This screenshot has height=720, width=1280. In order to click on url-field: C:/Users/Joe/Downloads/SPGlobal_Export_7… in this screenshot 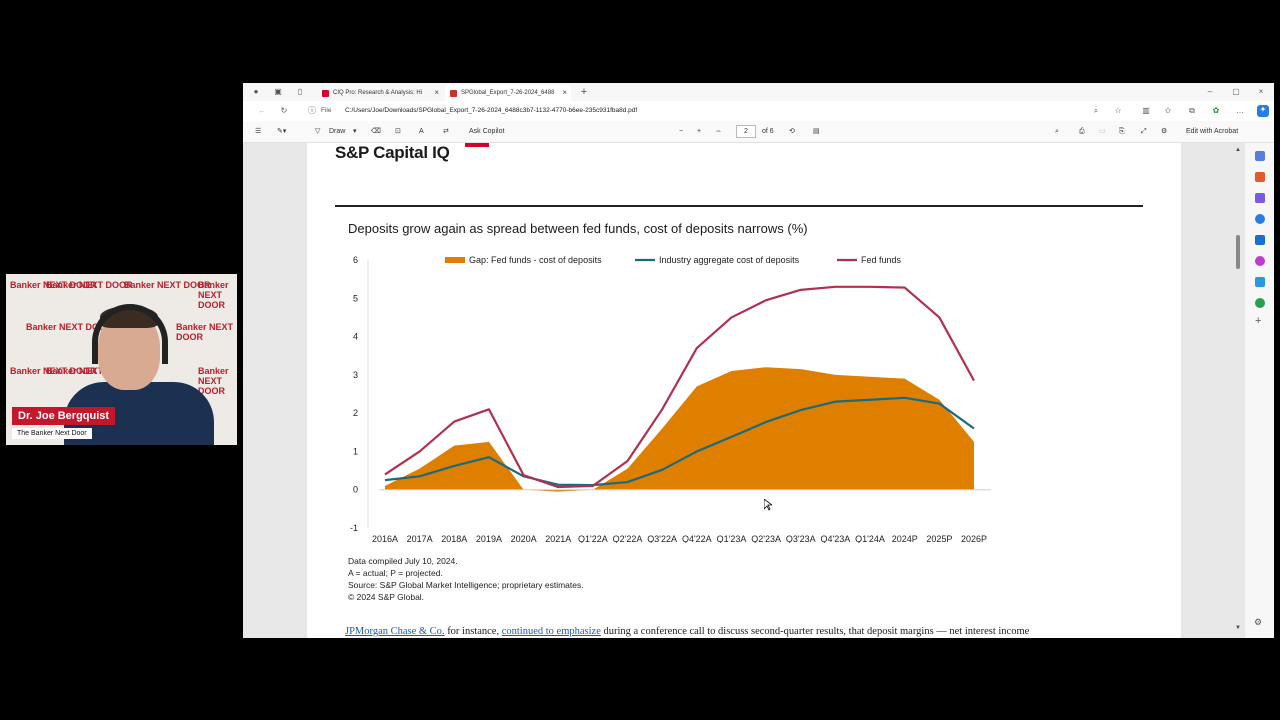, I will do `click(745, 111)`.